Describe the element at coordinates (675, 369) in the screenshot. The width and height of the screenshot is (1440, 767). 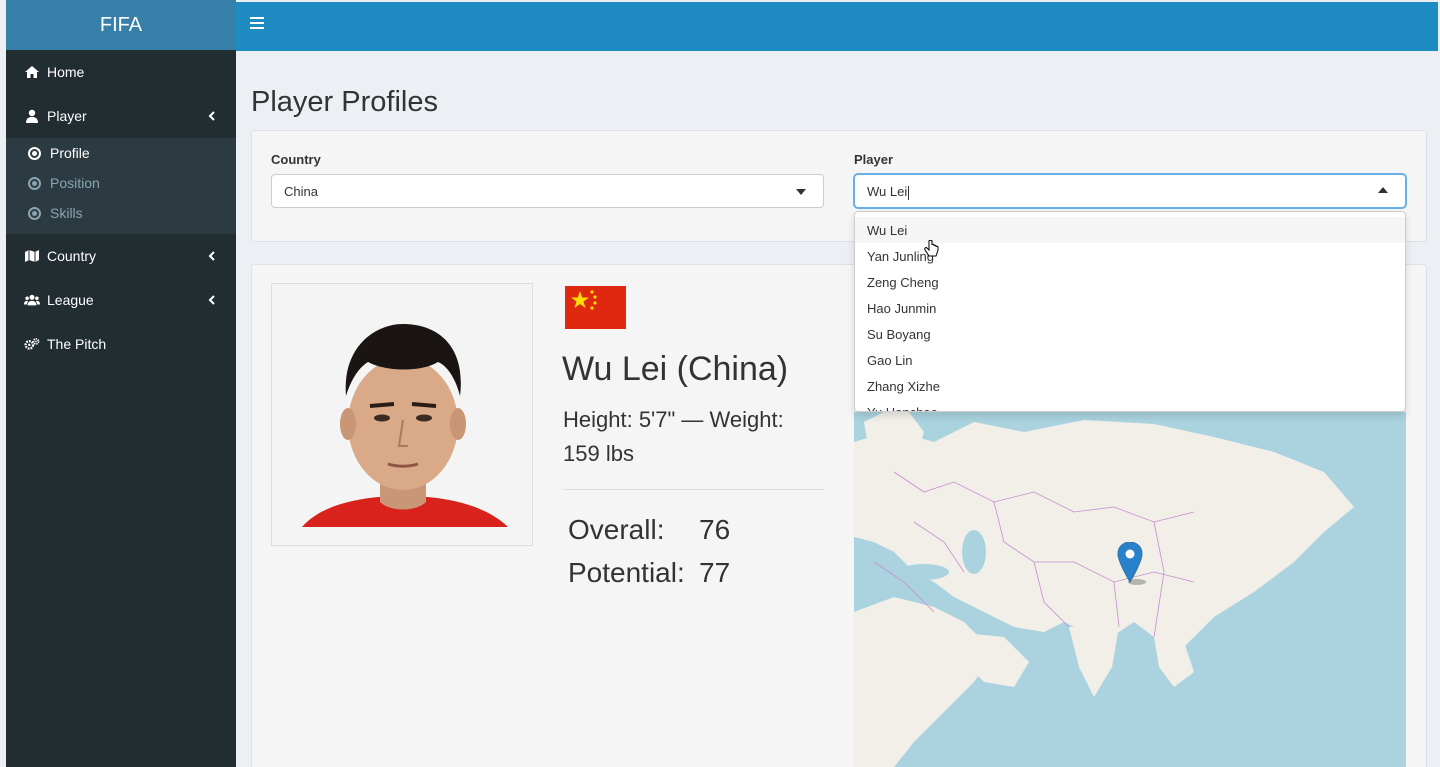
I see `player-name: Wu Lei (China)` at that location.